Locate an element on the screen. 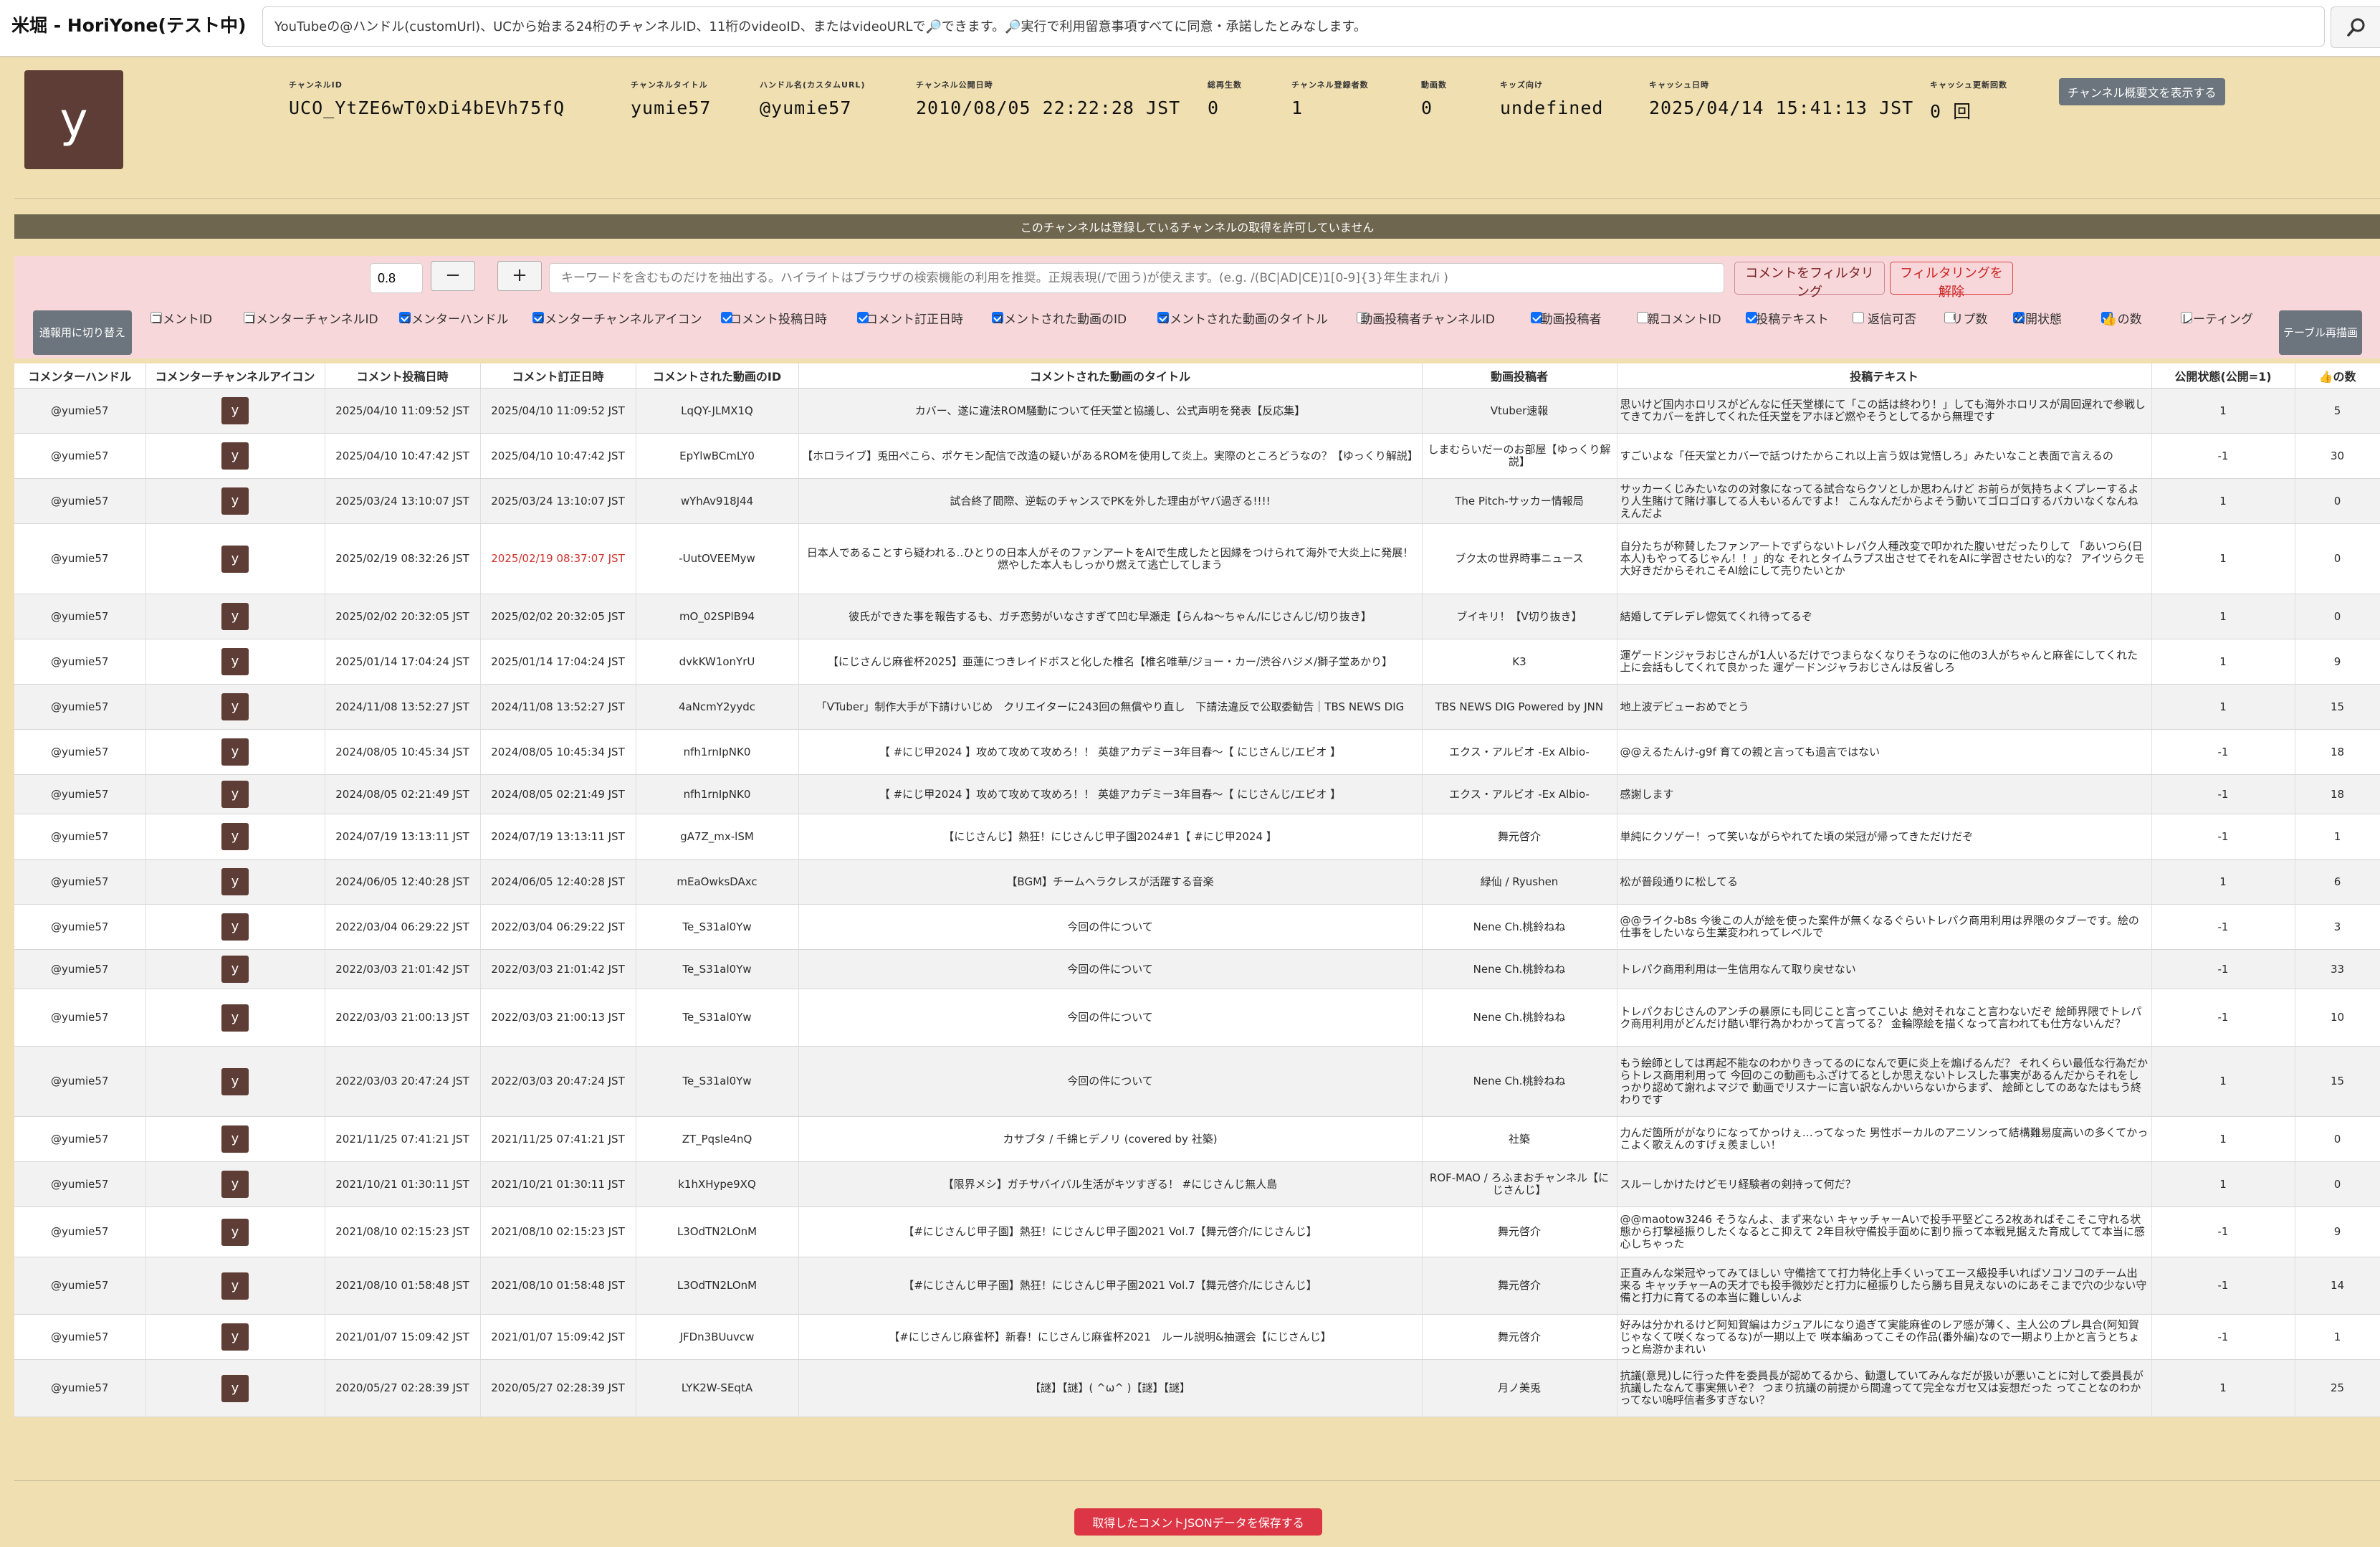  top-bar: 米堀 - HoriYone(テスト中) is located at coordinates (1190, 28).